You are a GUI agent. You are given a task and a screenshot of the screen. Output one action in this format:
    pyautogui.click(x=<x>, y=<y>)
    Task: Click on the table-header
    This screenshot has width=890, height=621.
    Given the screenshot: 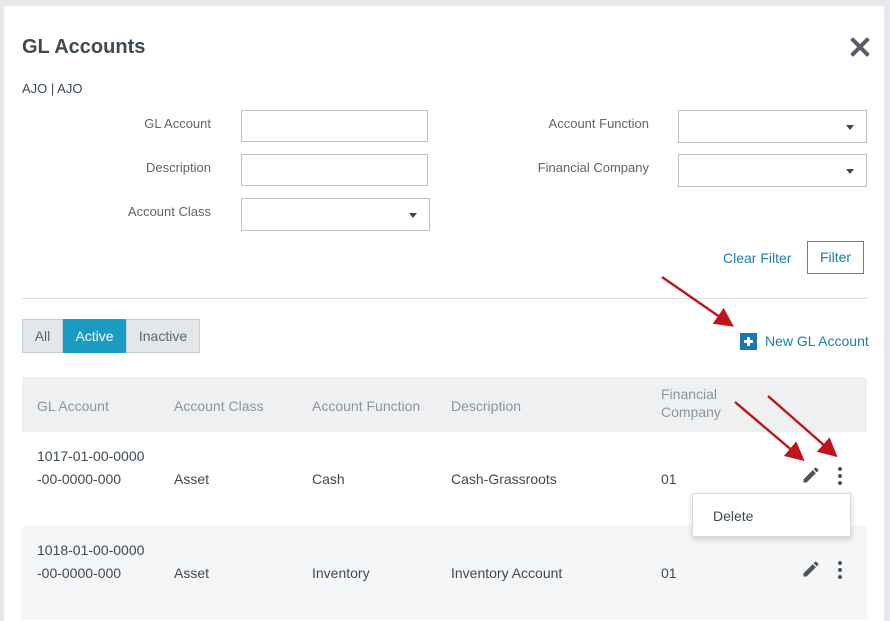 What is the action you would take?
    pyautogui.click(x=444, y=404)
    